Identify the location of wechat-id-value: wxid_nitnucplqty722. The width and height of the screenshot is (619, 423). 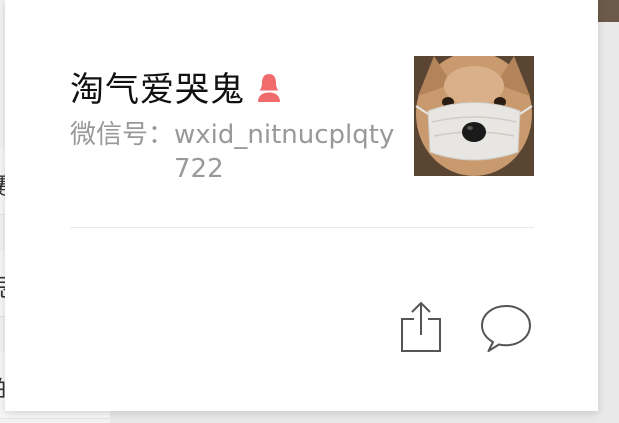
(284, 152).